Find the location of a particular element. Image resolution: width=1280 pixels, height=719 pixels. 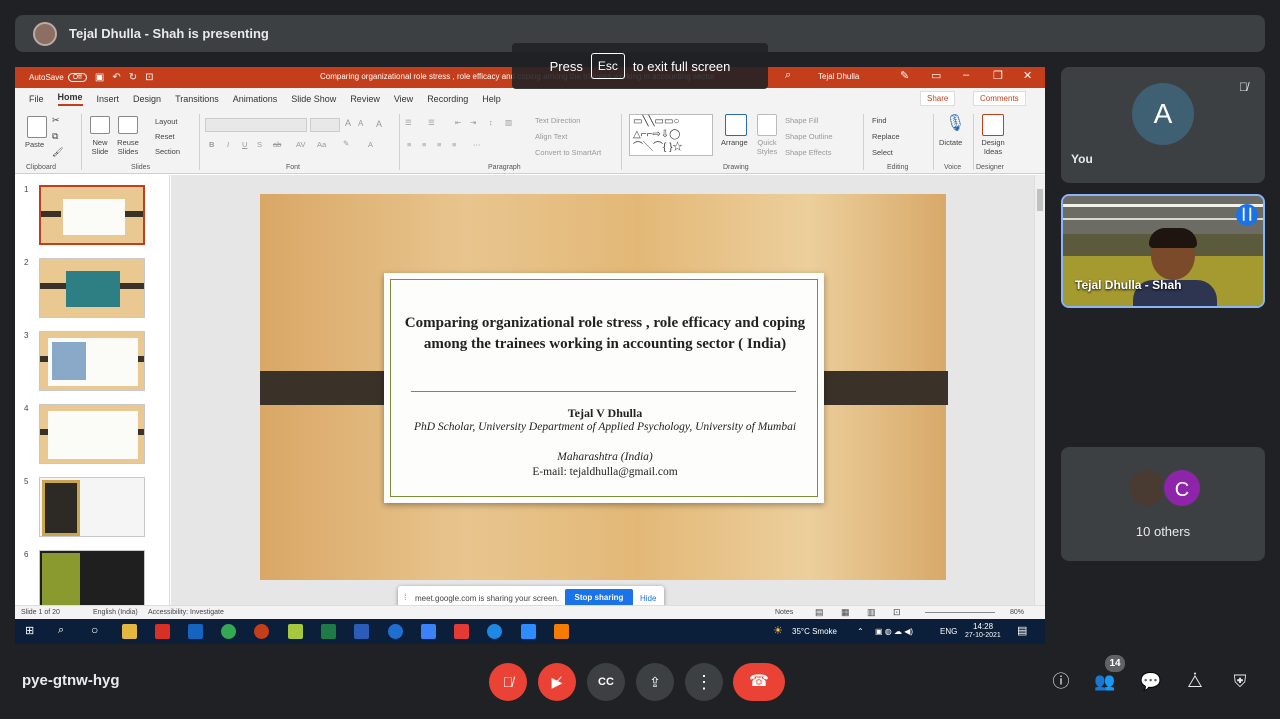

hide-button: Hide is located at coordinates (648, 598).